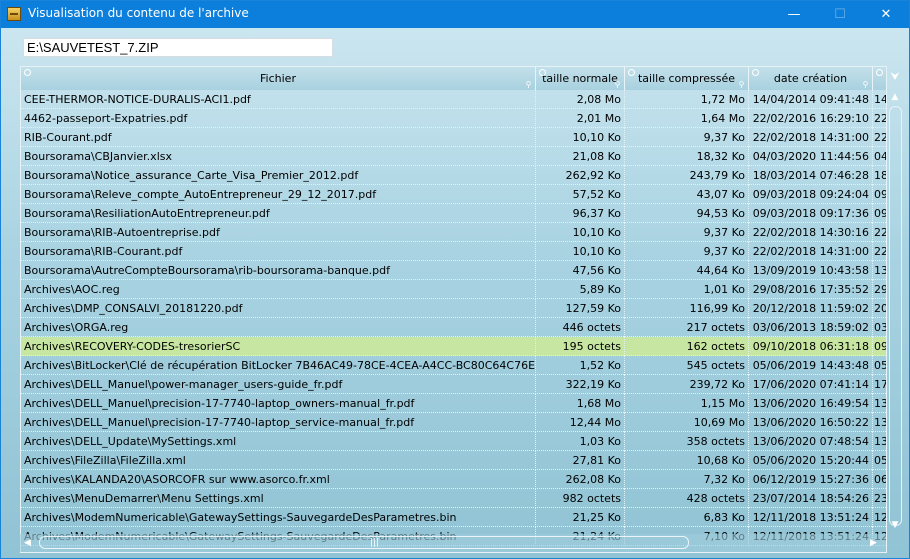 This screenshot has height=559, width=910. Describe the element at coordinates (687, 308) in the screenshot. I see `cell-compressed-size: 116,99 Ko` at that location.